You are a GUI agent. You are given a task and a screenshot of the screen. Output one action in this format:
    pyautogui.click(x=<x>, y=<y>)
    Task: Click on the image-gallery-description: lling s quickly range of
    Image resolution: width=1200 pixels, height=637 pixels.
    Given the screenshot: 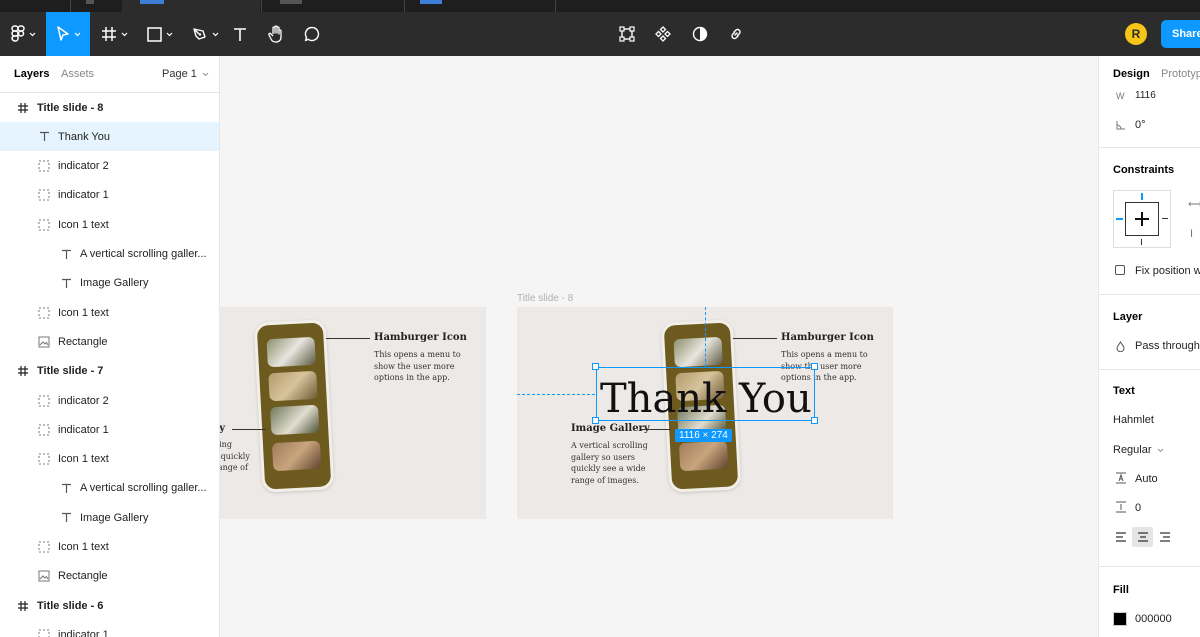 What is the action you would take?
    pyautogui.click(x=263, y=456)
    